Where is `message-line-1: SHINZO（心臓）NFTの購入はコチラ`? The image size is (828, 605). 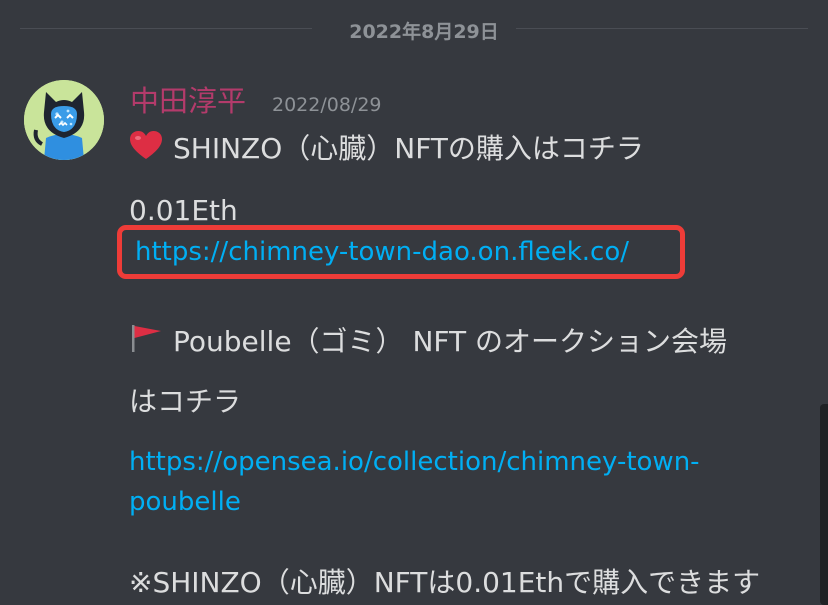
message-line-1: SHINZO（心臓）NFTの購入はコチラ is located at coordinates (386, 150).